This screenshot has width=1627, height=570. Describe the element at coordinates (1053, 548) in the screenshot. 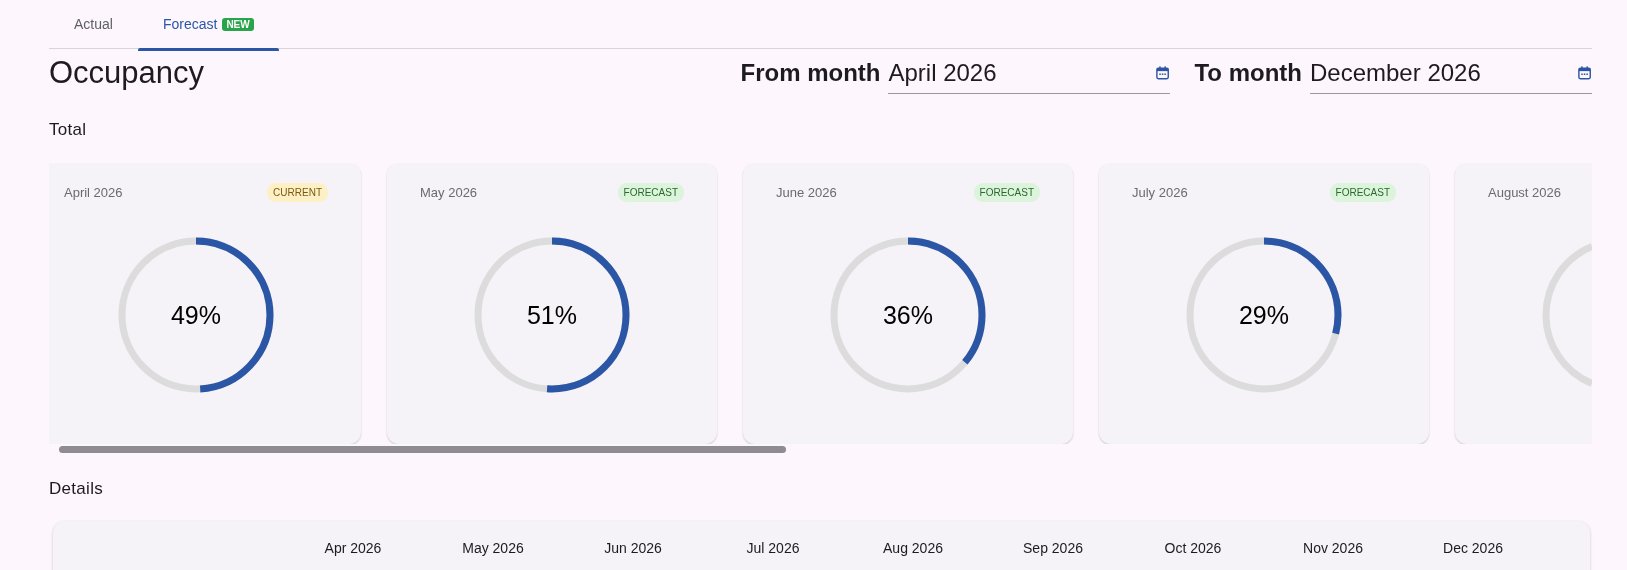

I see `column-header: Sep 2026` at that location.